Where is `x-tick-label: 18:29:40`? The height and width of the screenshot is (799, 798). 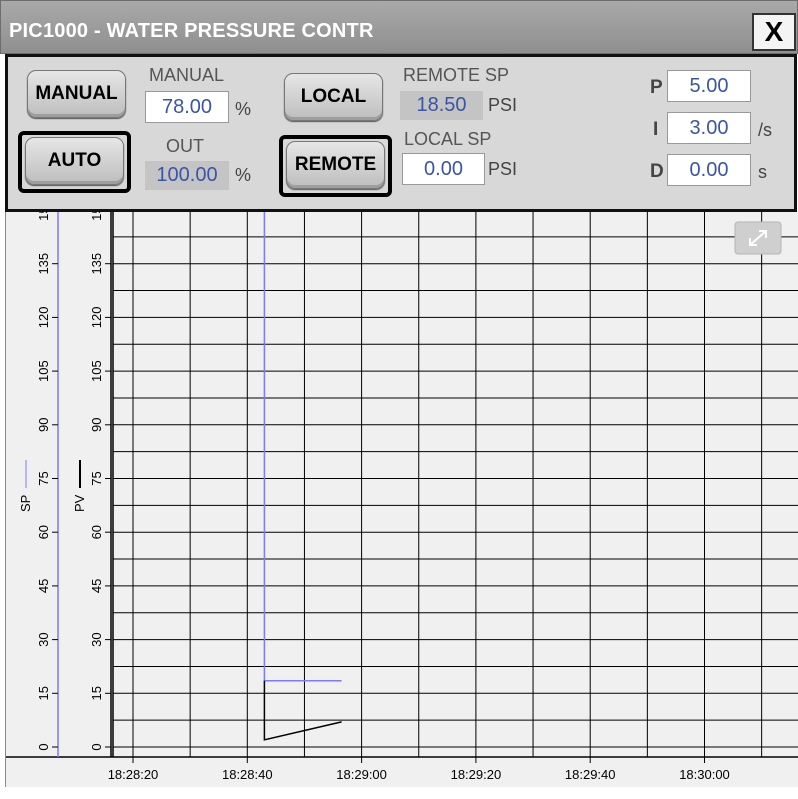
x-tick-label: 18:29:40 is located at coordinates (590, 774).